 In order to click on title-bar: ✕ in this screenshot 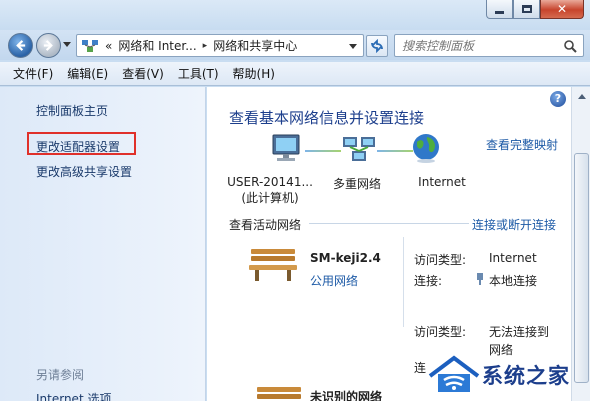, I will do `click(295, 16)`.